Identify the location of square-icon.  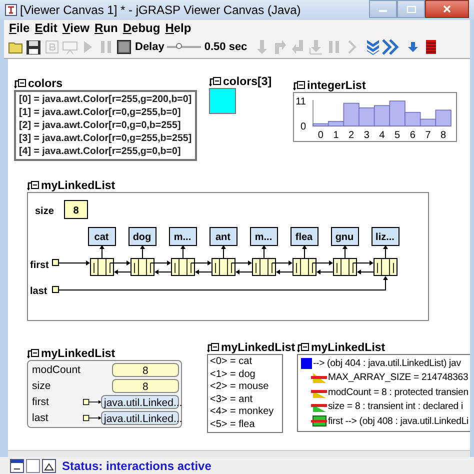
(306, 363).